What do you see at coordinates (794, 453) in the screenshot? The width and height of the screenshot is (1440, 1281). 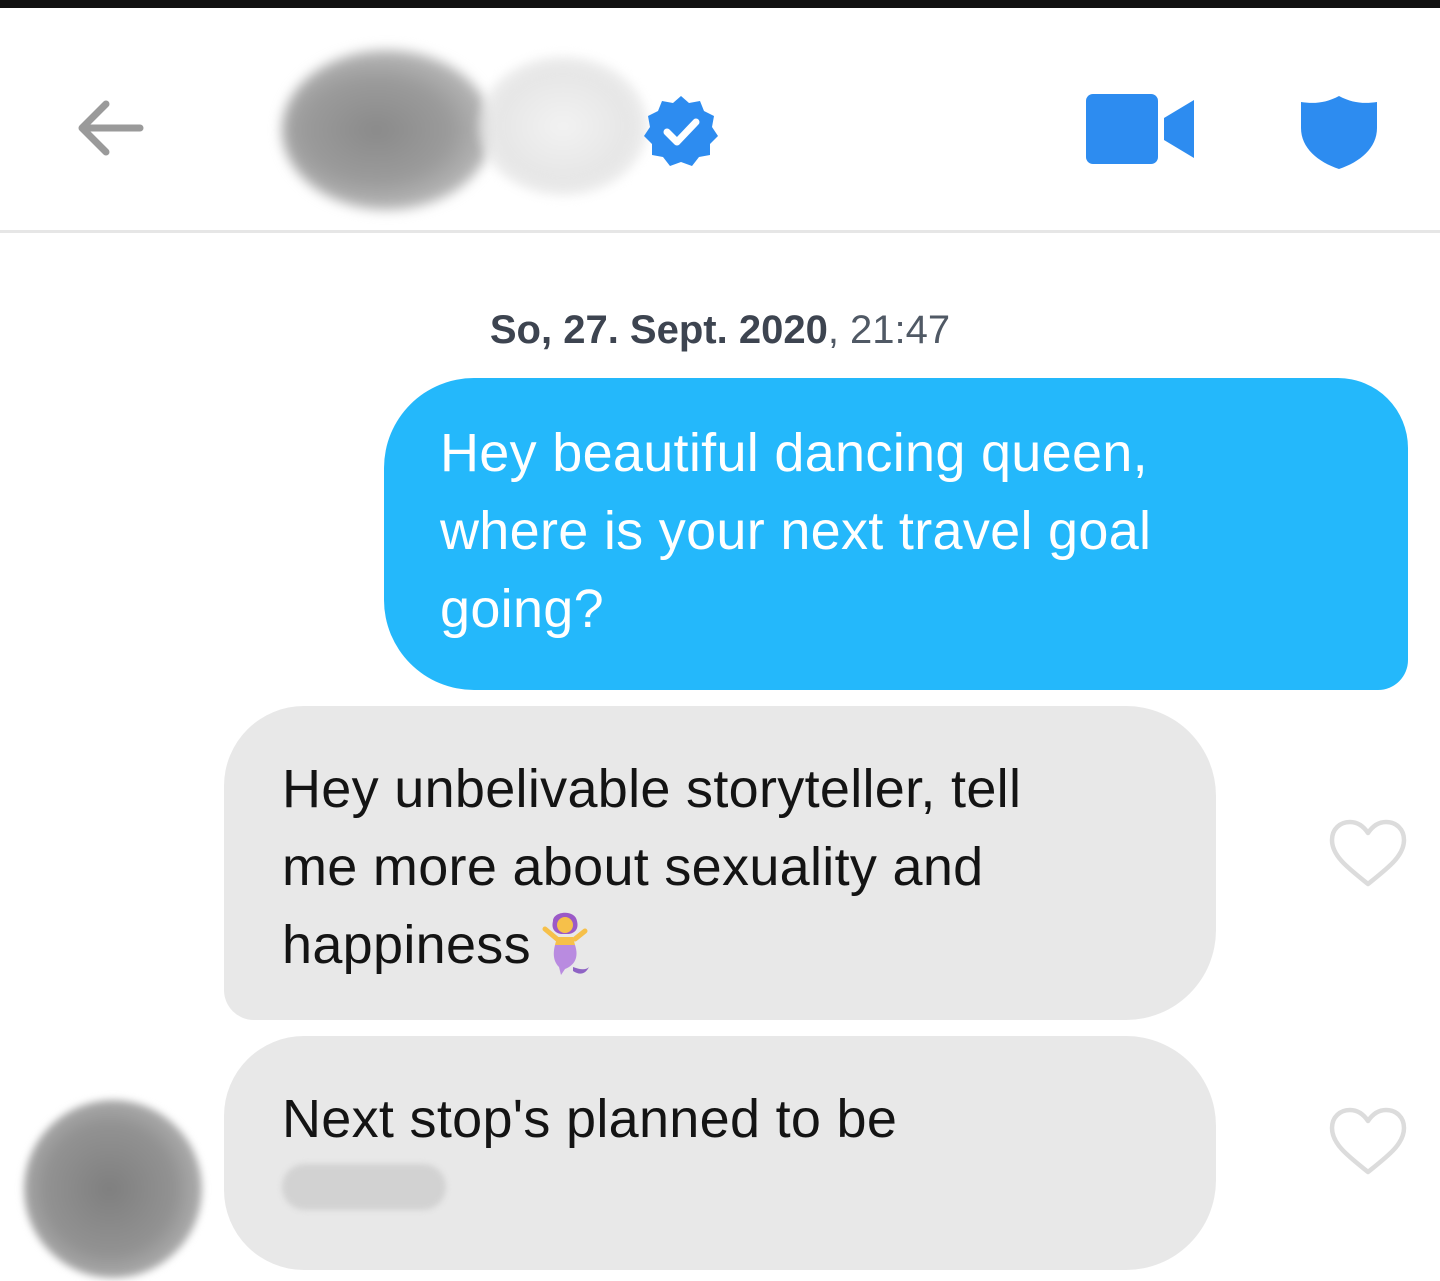 I see `message-line: Hey beautiful dancing queen,` at bounding box center [794, 453].